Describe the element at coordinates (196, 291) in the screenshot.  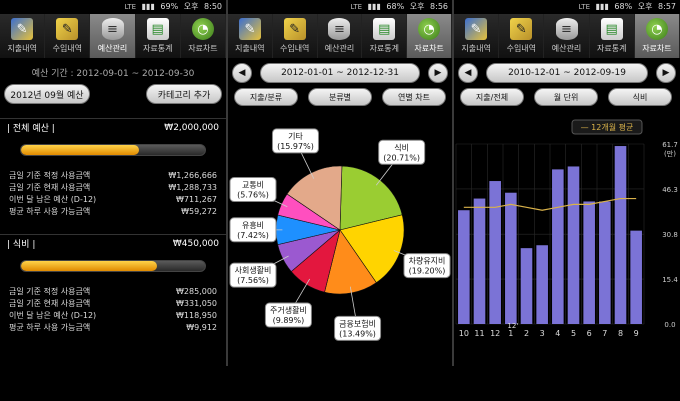
I see `row-value: ₩285,000` at that location.